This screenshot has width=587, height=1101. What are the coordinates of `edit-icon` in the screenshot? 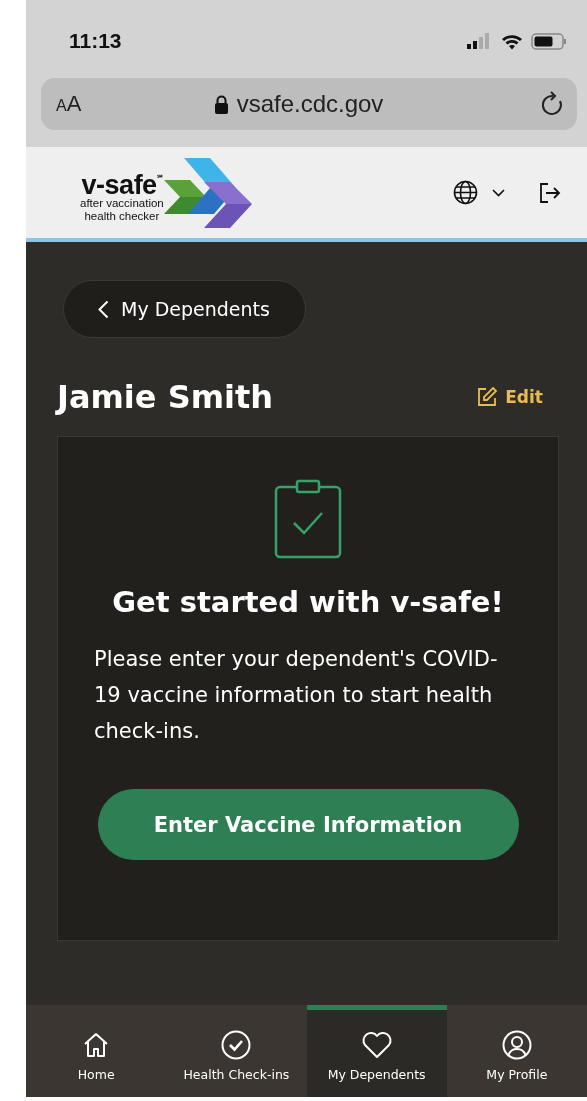 It's located at (487, 397).